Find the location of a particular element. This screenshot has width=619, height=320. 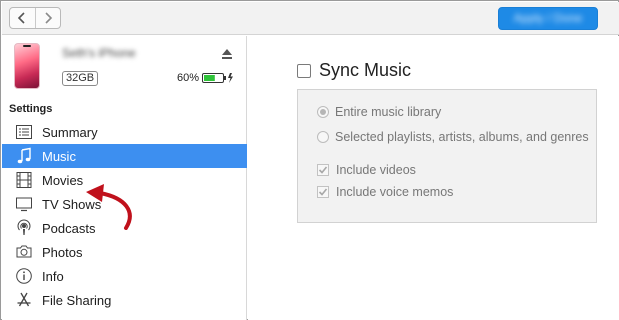

sidebar-item-label: Movies is located at coordinates (63, 180).